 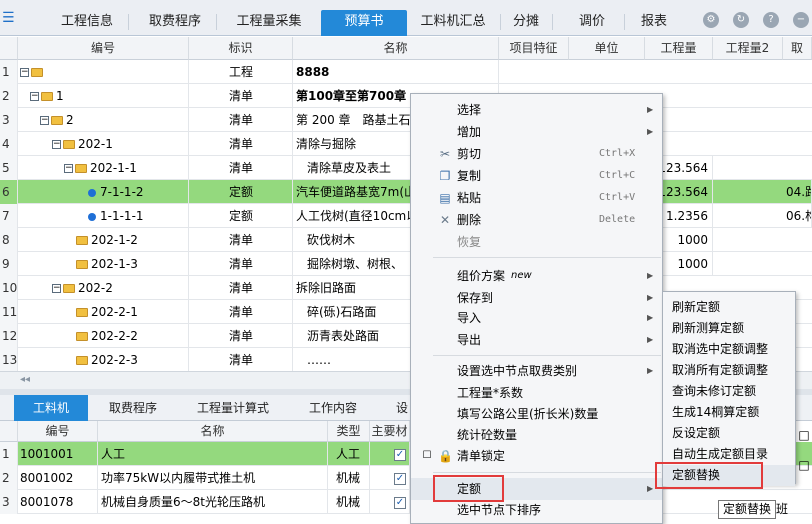 I want to click on col-header-type: 标识, so click(x=241, y=48).